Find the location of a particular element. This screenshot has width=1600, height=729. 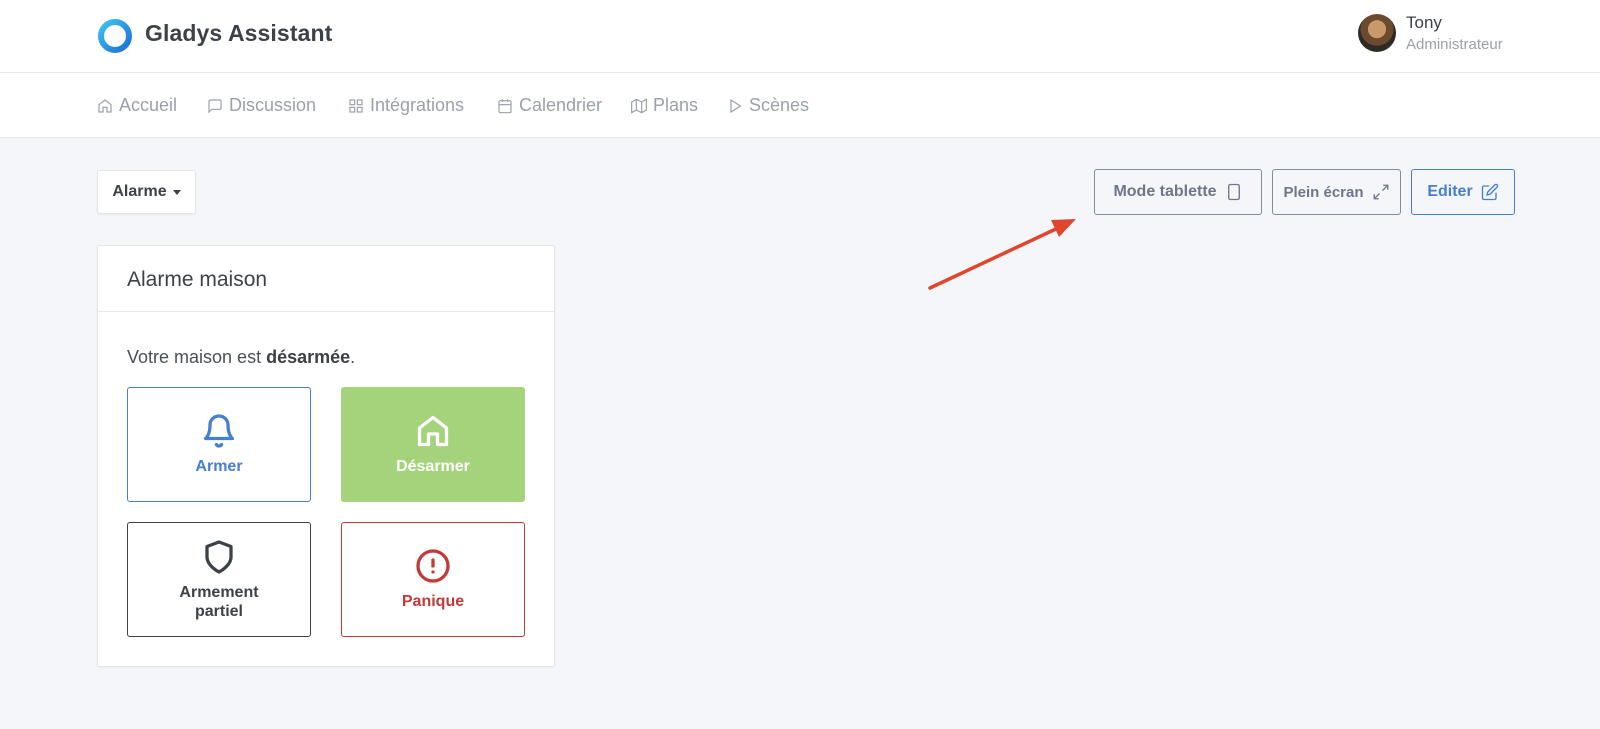

play-icon is located at coordinates (736, 105).